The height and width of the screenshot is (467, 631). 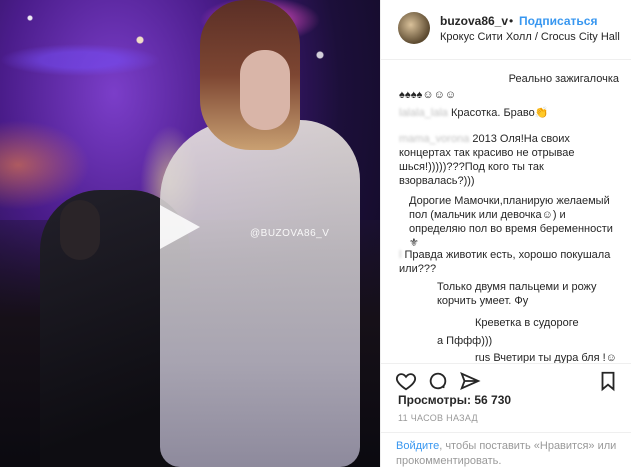 I want to click on comment: rus Вчетири ты дура бля !☺, so click(x=546, y=357).